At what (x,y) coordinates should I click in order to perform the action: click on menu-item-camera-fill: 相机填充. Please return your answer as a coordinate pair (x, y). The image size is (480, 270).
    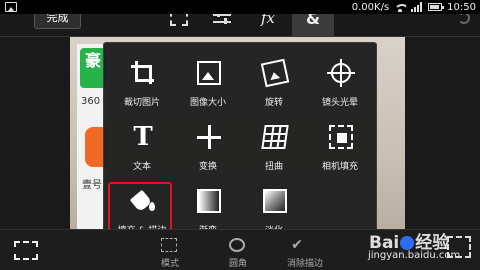
    Looking at the image, I should click on (340, 149).